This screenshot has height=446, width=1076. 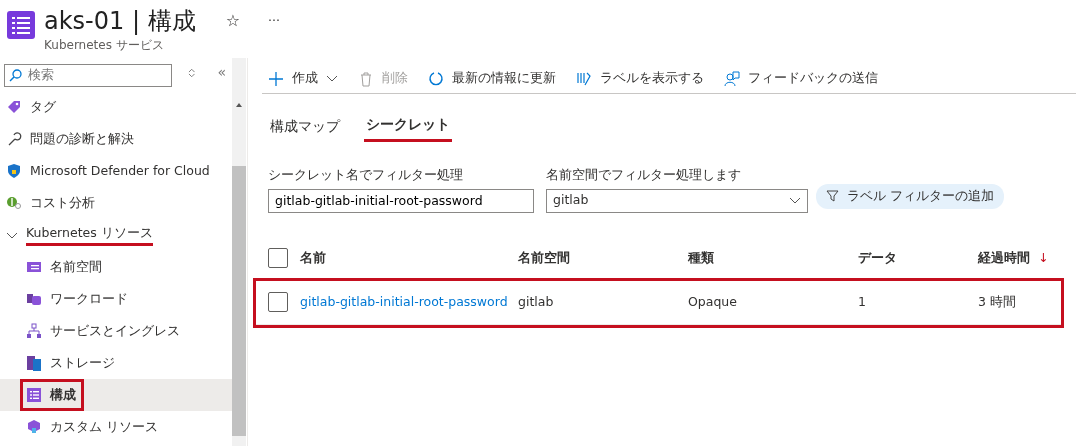 What do you see at coordinates (305, 126) in the screenshot?
I see `tab: 構成マップ` at bounding box center [305, 126].